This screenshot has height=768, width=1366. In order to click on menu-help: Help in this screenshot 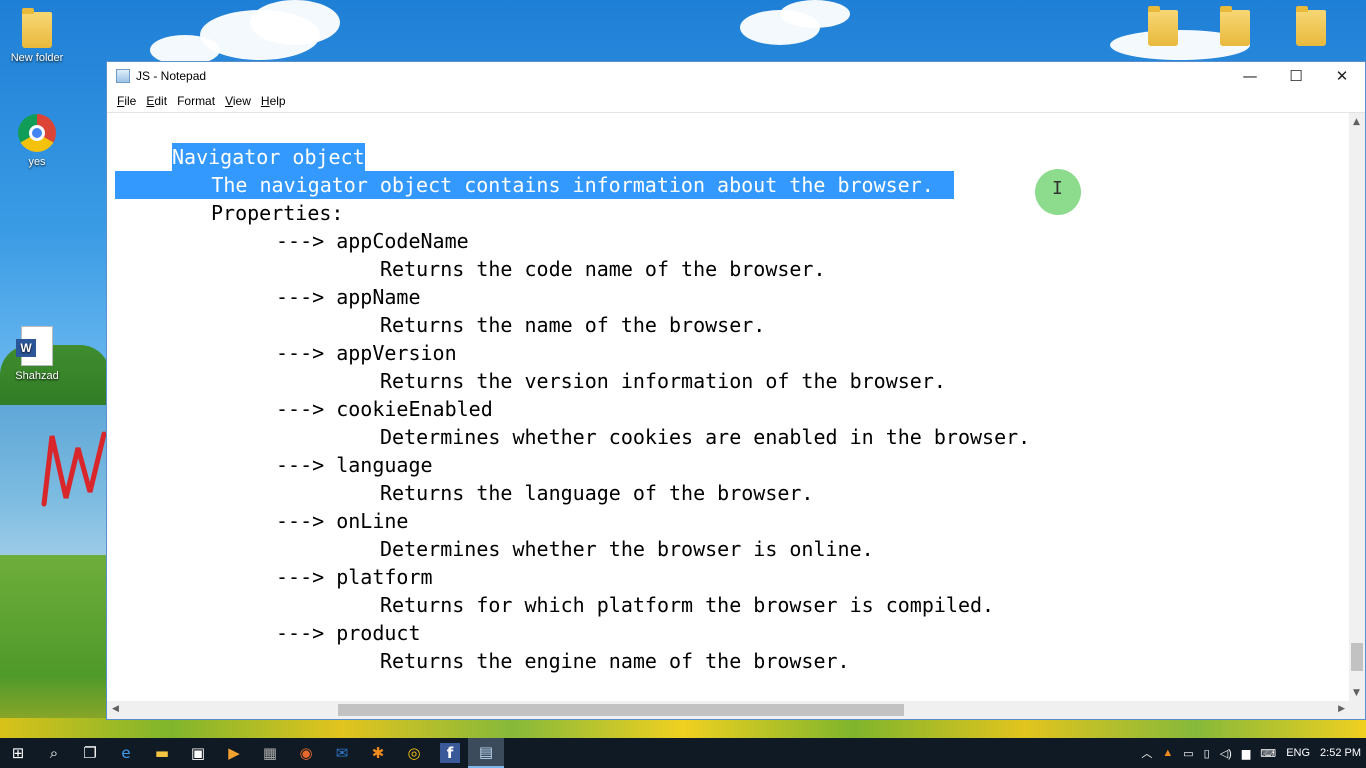, I will do `click(273, 101)`.